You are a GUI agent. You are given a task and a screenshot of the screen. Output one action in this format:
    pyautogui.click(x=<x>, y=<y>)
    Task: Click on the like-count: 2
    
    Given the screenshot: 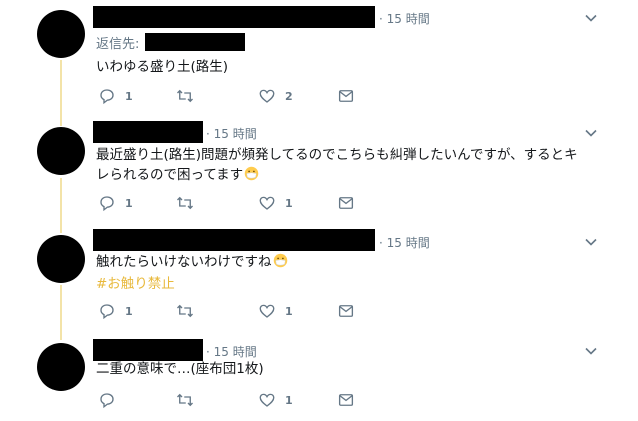 What is the action you would take?
    pyautogui.click(x=289, y=96)
    